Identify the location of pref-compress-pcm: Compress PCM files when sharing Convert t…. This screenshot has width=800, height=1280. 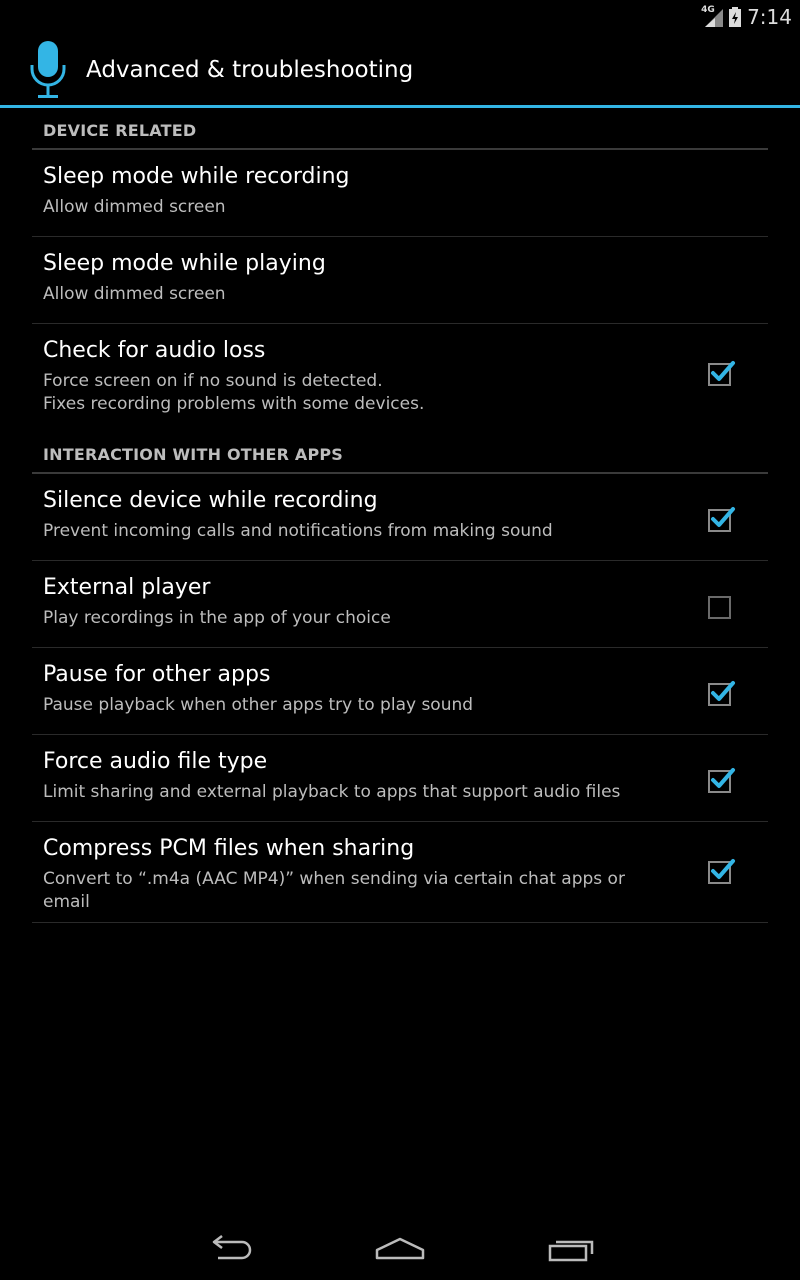
(400, 872).